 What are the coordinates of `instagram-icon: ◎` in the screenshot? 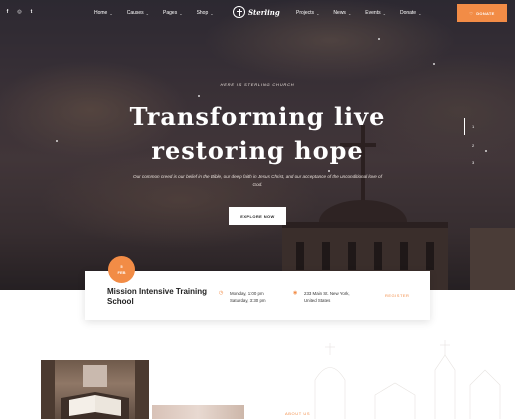 It's located at (19, 12).